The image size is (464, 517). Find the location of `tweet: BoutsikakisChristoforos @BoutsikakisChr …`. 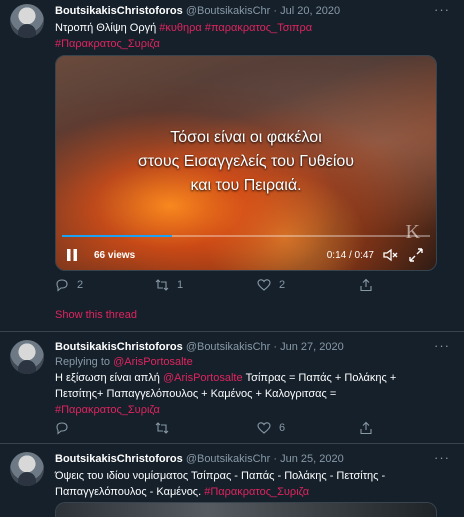

tweet: BoutsikakisChristoforos @BoutsikakisChr … is located at coordinates (232, 480).